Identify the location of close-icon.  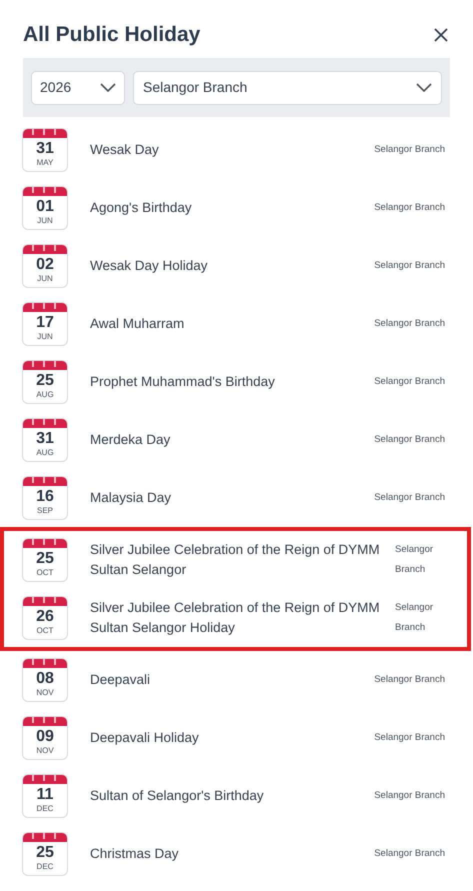
(441, 35).